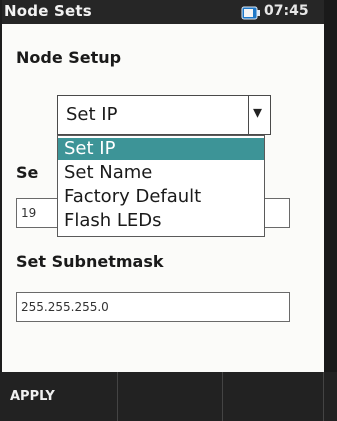 The width and height of the screenshot is (337, 421). What do you see at coordinates (59, 396) in the screenshot?
I see `apply-button: APPLY` at bounding box center [59, 396].